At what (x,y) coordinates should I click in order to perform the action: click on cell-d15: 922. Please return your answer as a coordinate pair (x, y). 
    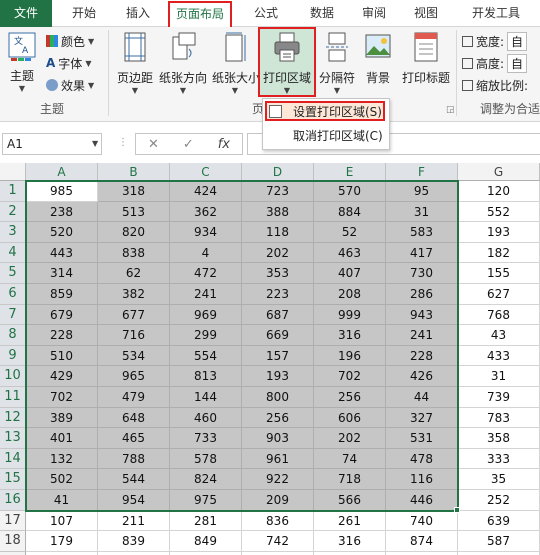
    Looking at the image, I should click on (278, 479).